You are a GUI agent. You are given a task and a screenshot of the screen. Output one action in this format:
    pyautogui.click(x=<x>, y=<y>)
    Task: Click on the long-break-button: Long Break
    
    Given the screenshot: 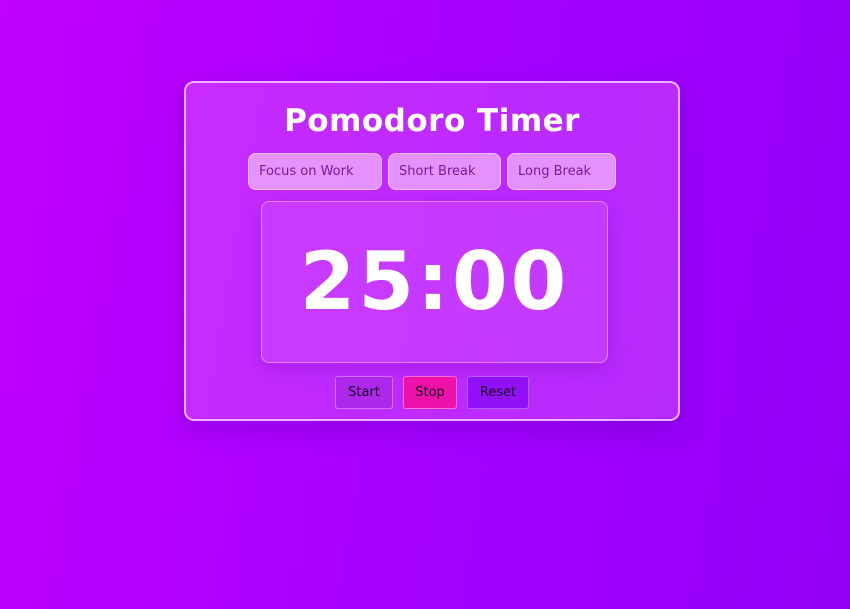 What is the action you would take?
    pyautogui.click(x=561, y=171)
    